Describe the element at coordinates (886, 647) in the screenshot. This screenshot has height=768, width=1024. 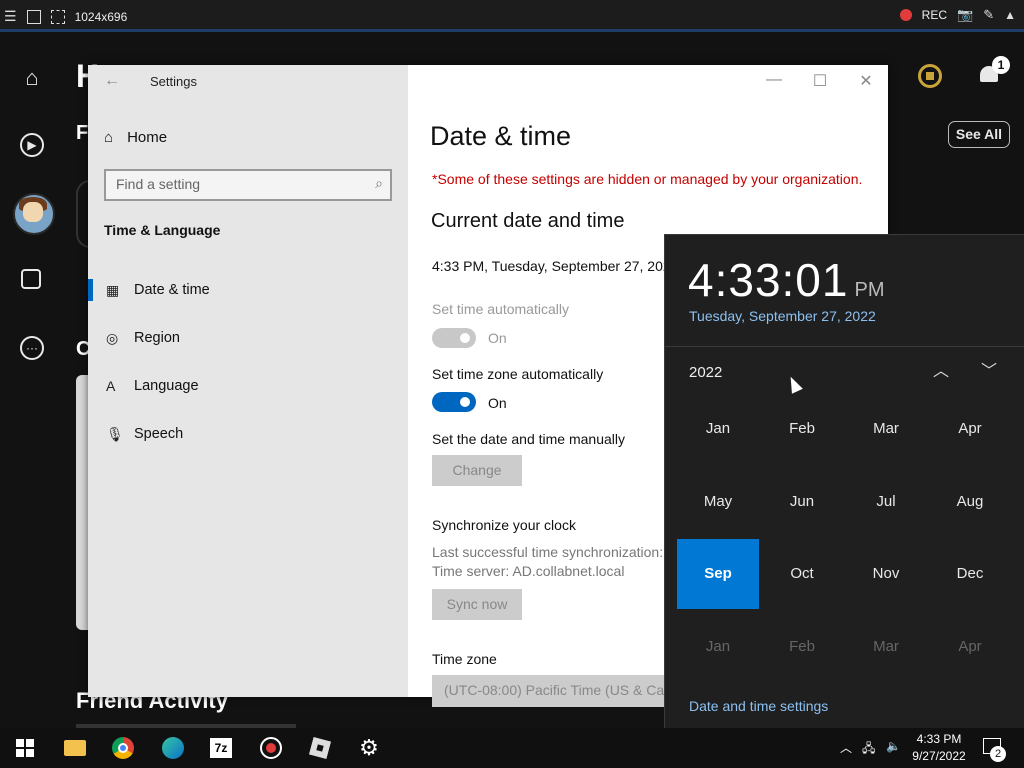
I see `month-cell-next-year: Mar` at that location.